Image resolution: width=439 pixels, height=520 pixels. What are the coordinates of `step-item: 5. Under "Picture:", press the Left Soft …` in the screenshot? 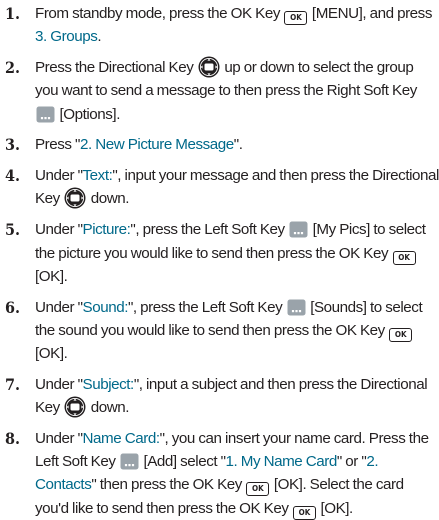 It's located at (219, 253).